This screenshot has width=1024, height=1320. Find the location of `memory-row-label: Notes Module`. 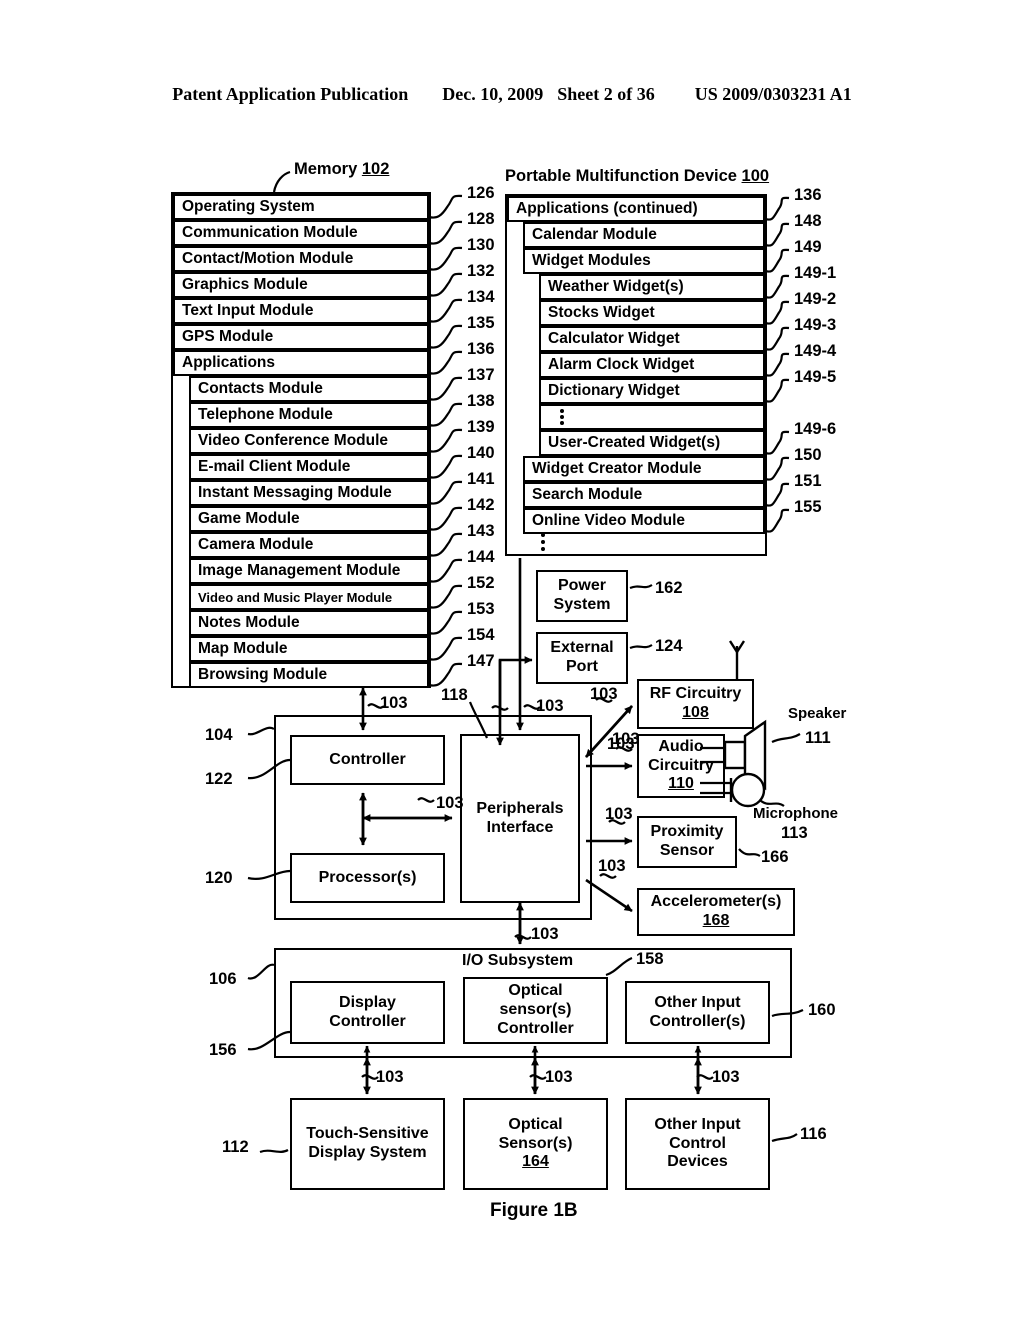

memory-row-label: Notes Module is located at coordinates (249, 622).